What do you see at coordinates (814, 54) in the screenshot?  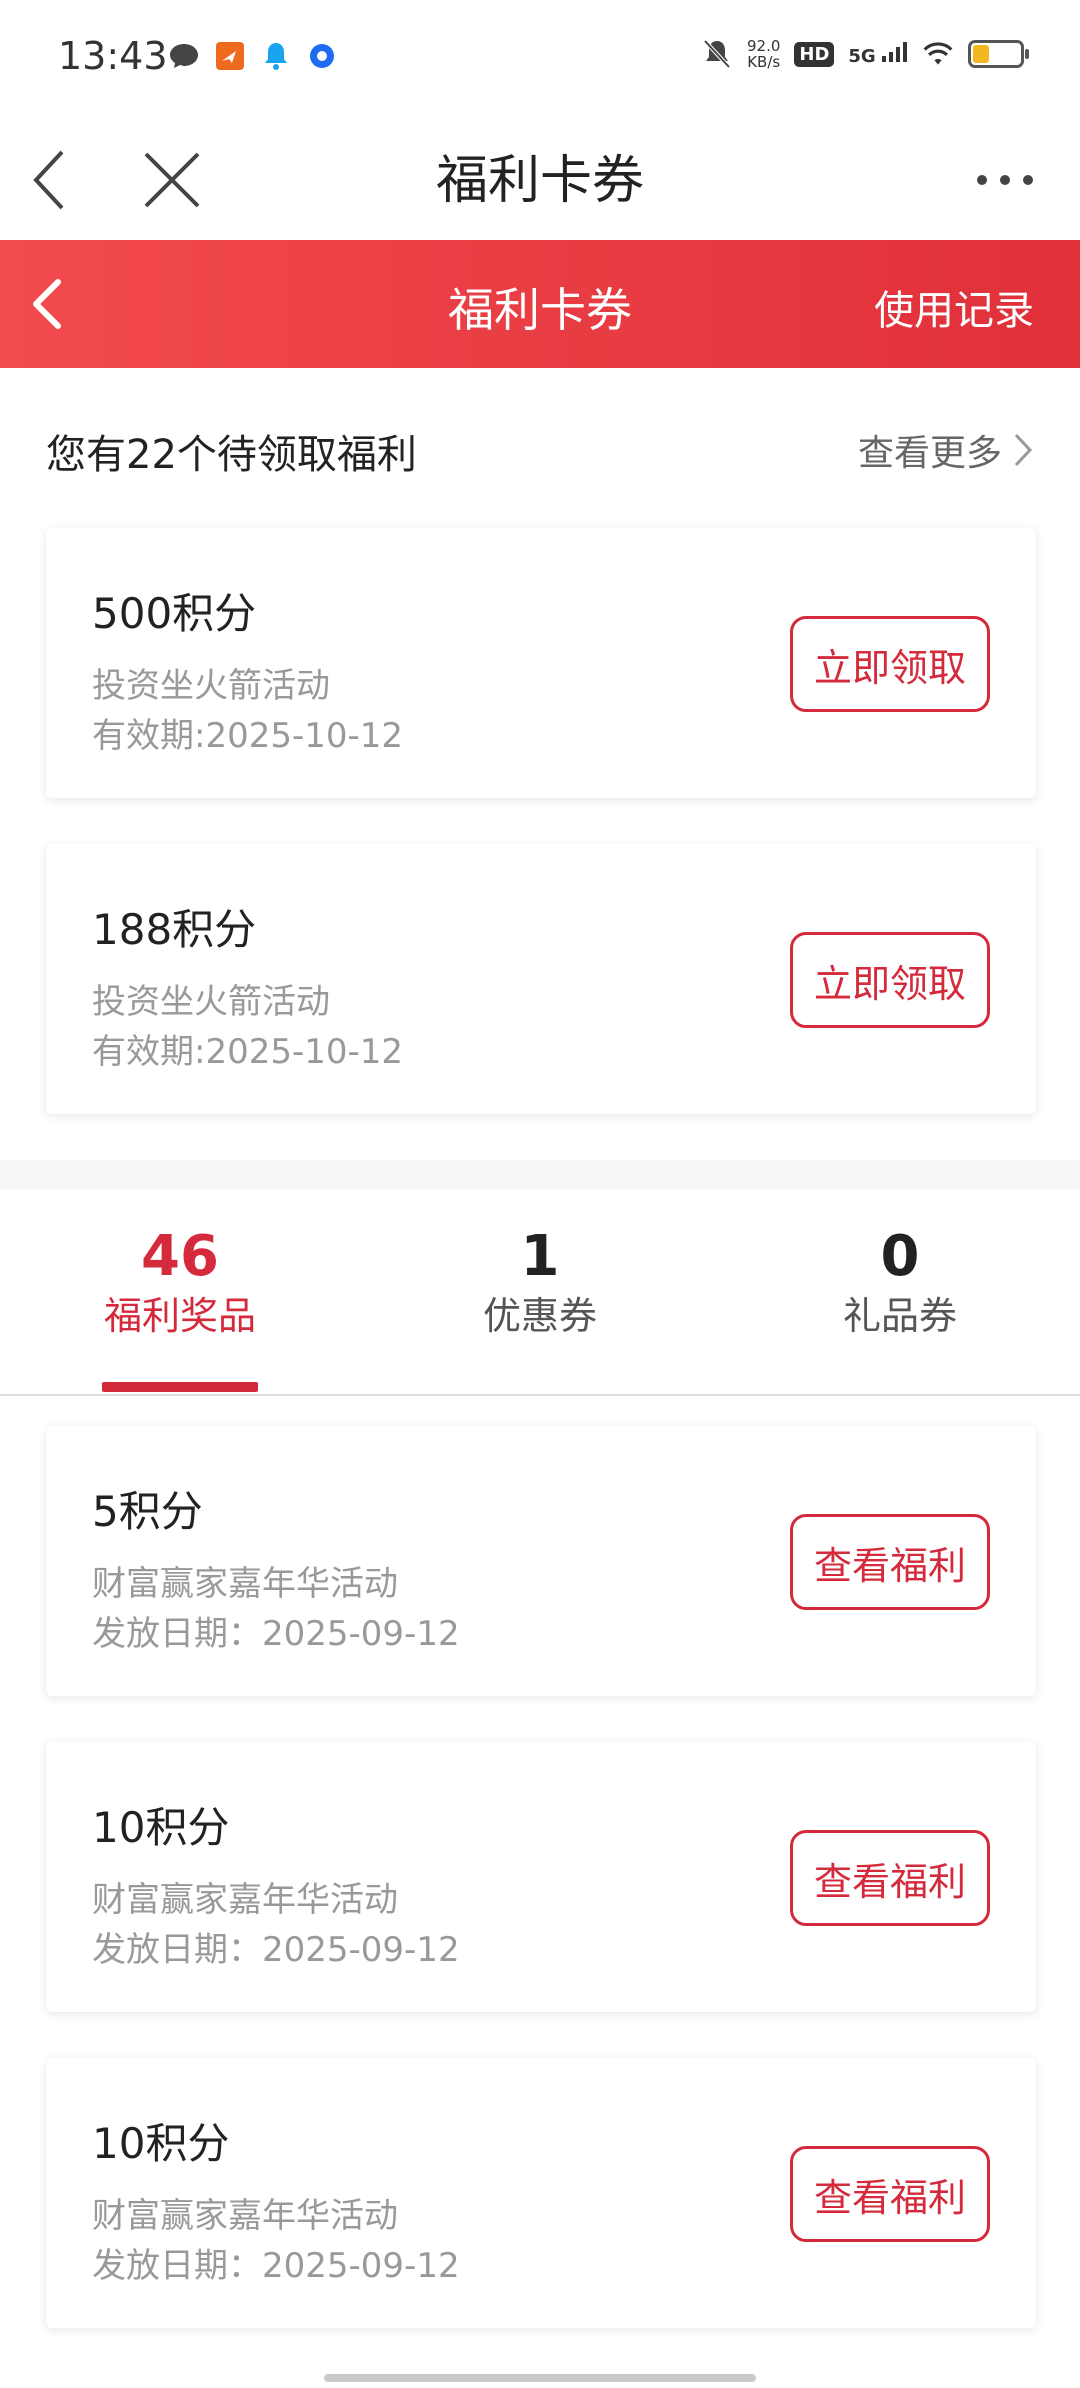 I see `hd-badge: HD` at bounding box center [814, 54].